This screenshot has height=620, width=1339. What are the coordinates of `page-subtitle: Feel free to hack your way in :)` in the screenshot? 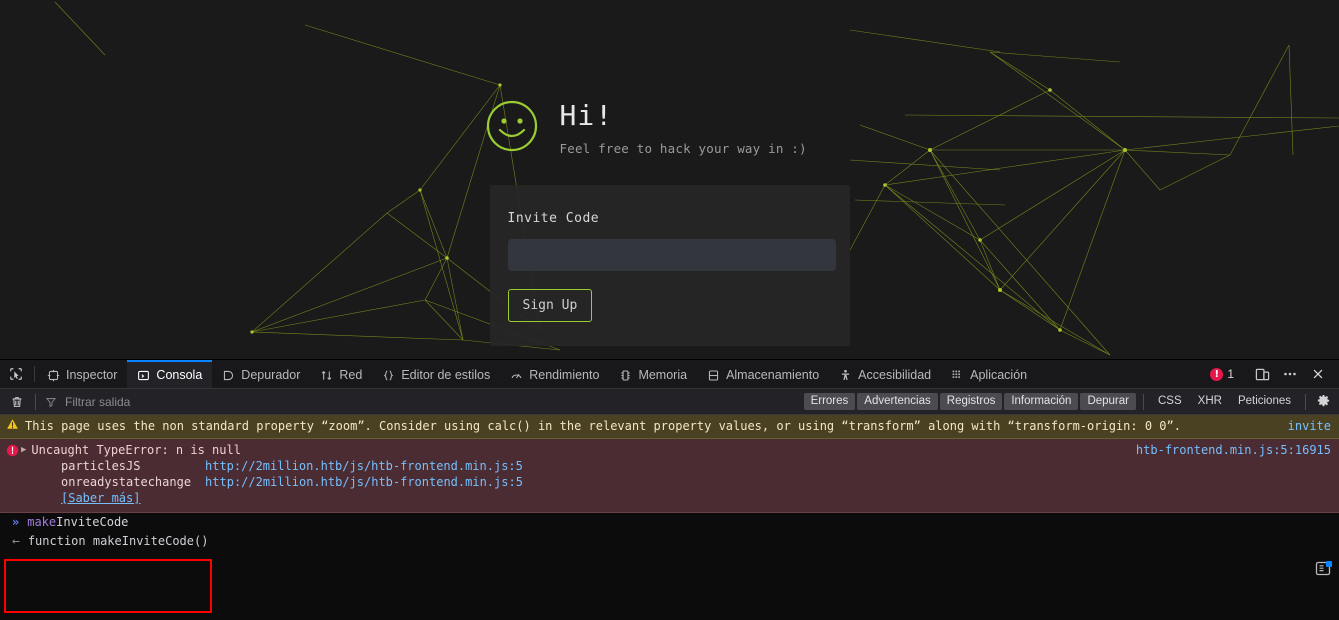 It's located at (683, 148).